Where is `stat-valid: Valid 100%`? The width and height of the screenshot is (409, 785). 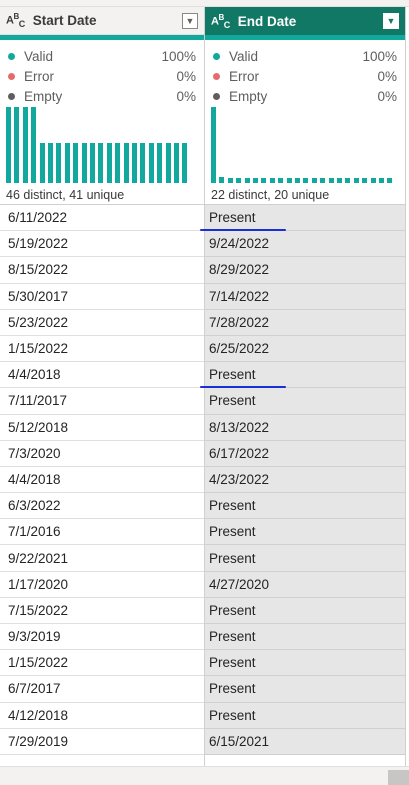 stat-valid: Valid 100% is located at coordinates (102, 56).